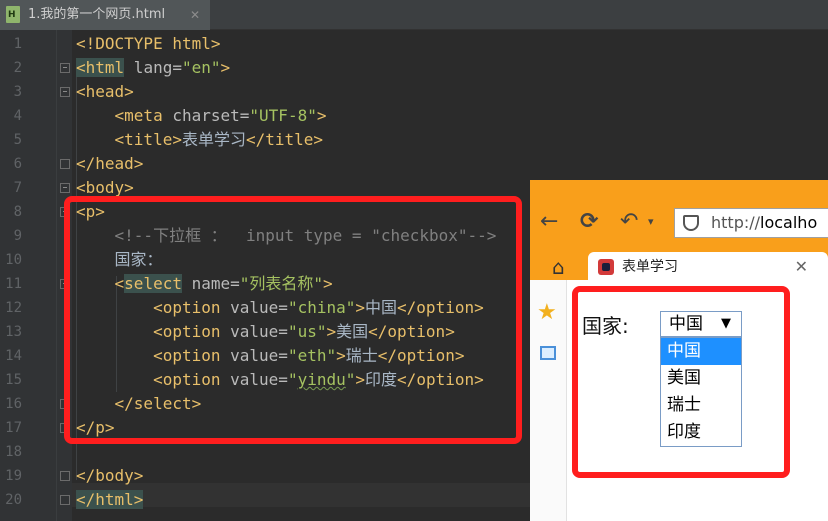 Image resolution: width=828 pixels, height=521 pixels. I want to click on shield-icon, so click(691, 223).